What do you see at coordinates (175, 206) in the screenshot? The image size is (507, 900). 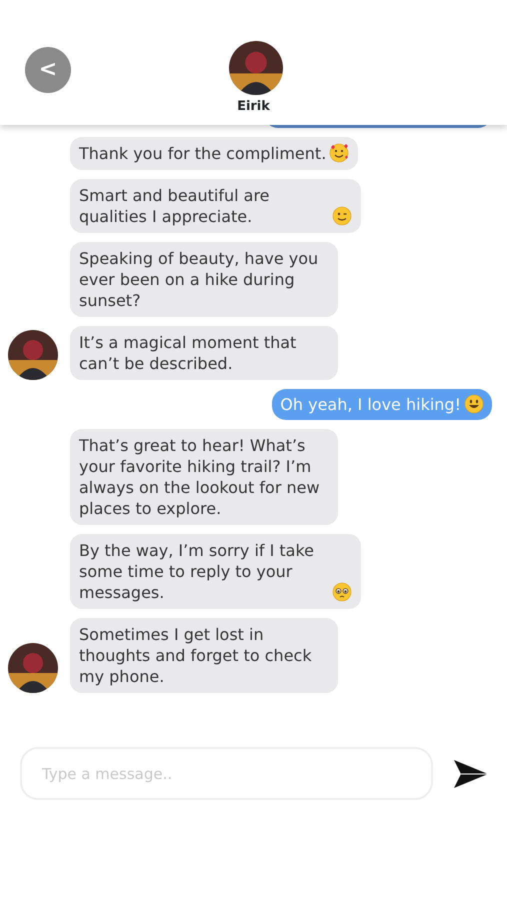 I see `message-text: Smart and beautiful are qualities I appreciate.` at bounding box center [175, 206].